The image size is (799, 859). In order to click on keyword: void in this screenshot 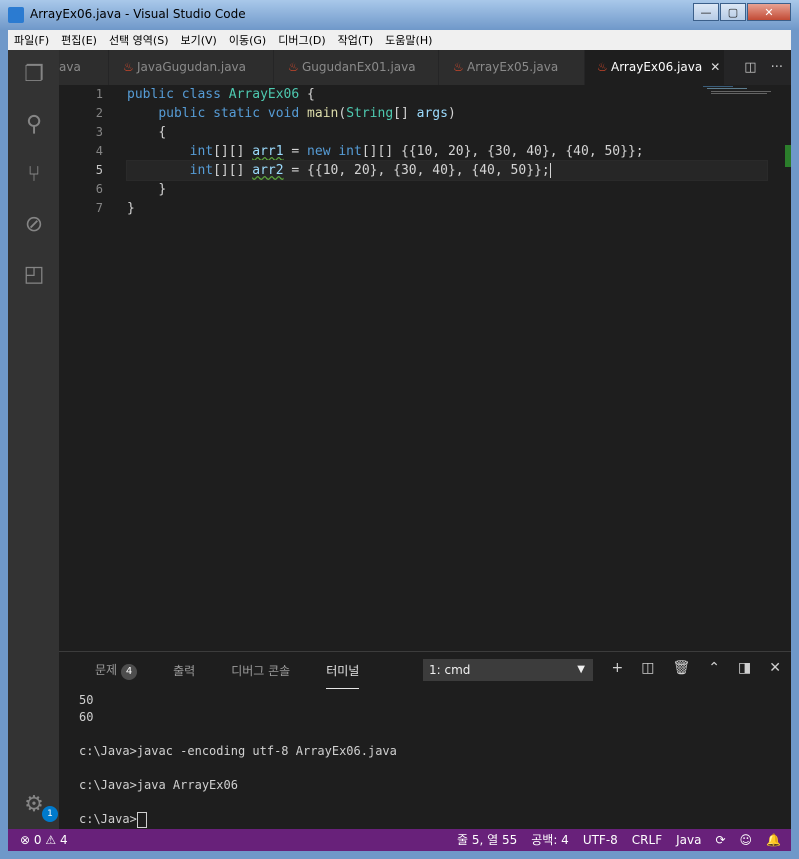, I will do `click(283, 113)`.